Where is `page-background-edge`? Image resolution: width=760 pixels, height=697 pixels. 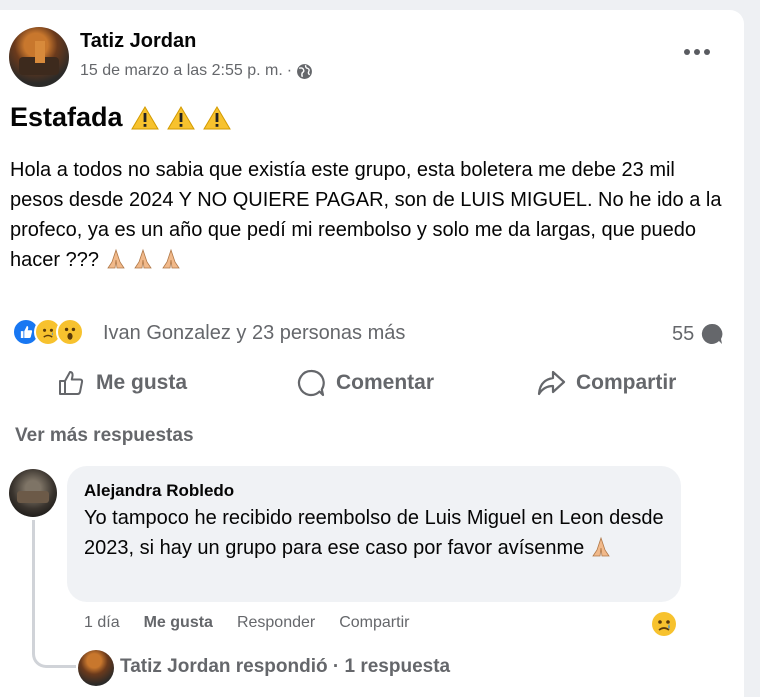 page-background-edge is located at coordinates (752, 348).